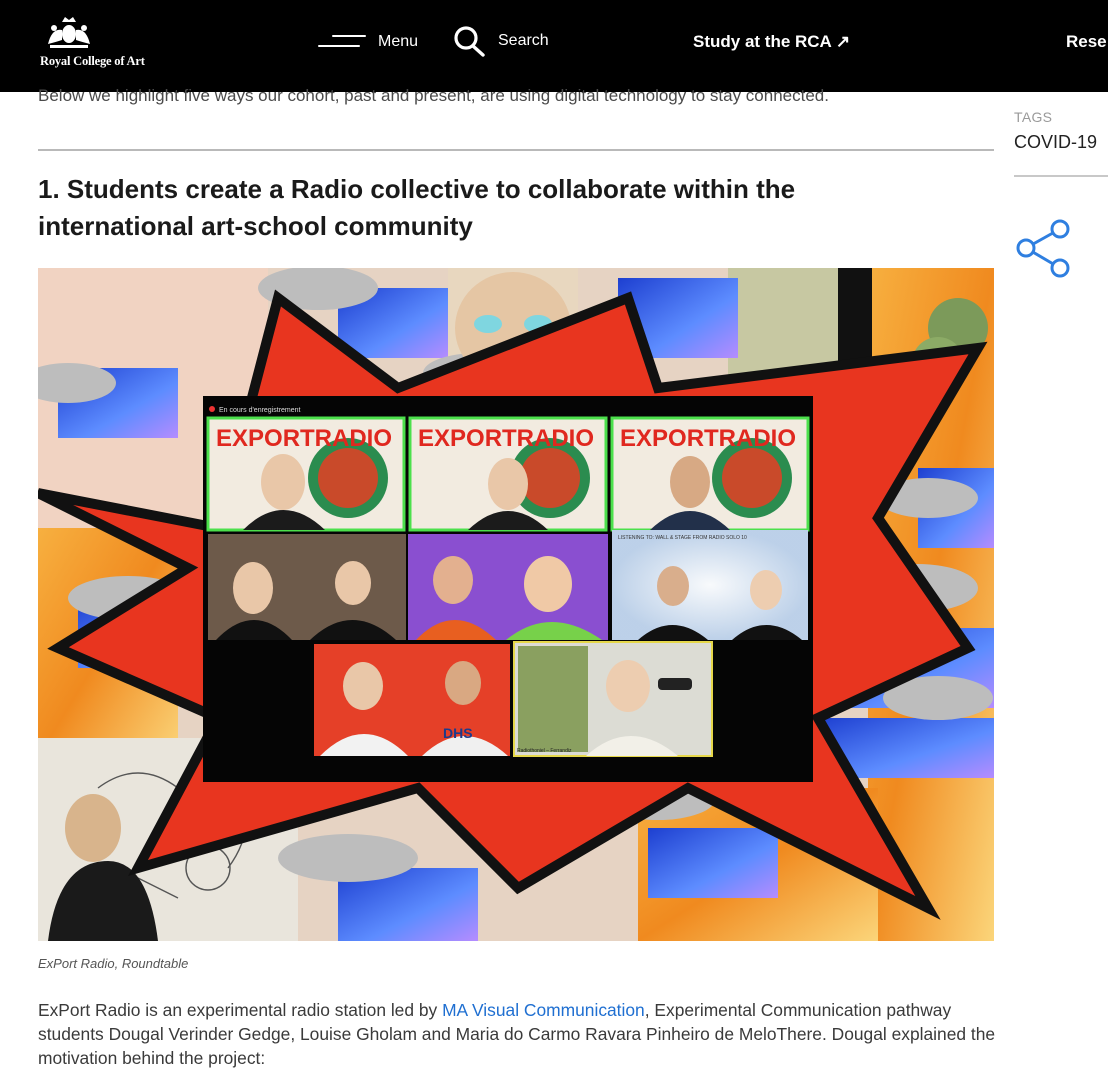 The image size is (1108, 1080). What do you see at coordinates (92, 61) in the screenshot?
I see `logo-text: Royal College of Art` at bounding box center [92, 61].